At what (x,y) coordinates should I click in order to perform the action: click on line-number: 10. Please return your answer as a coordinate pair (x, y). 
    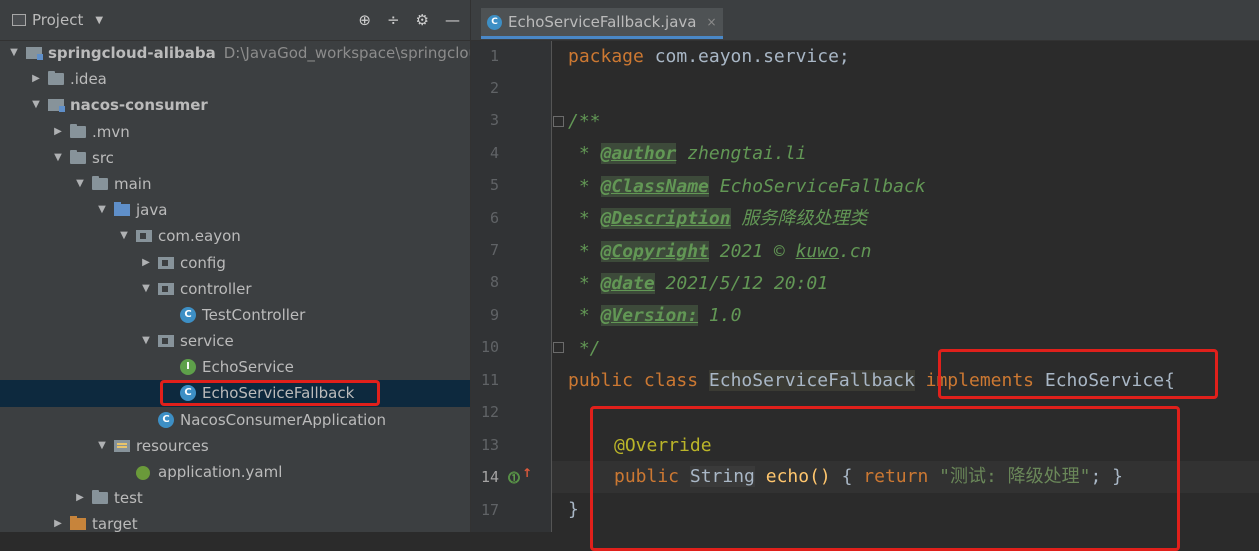
    Looking at the image, I should click on (489, 347).